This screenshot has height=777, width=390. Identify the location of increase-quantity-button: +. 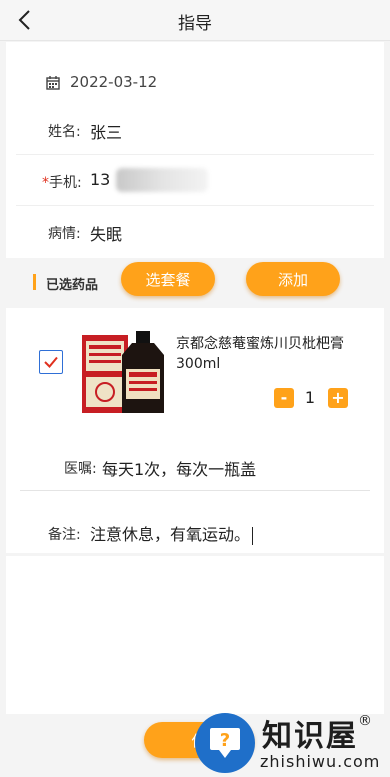
(338, 398).